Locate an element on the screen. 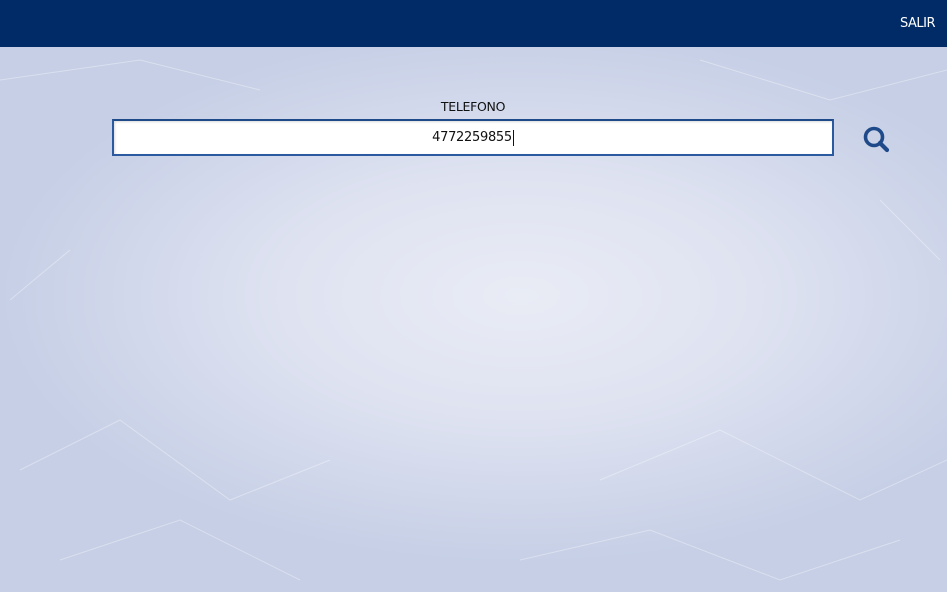 The image size is (947, 592). top-bar: SALIR is located at coordinates (473, 23).